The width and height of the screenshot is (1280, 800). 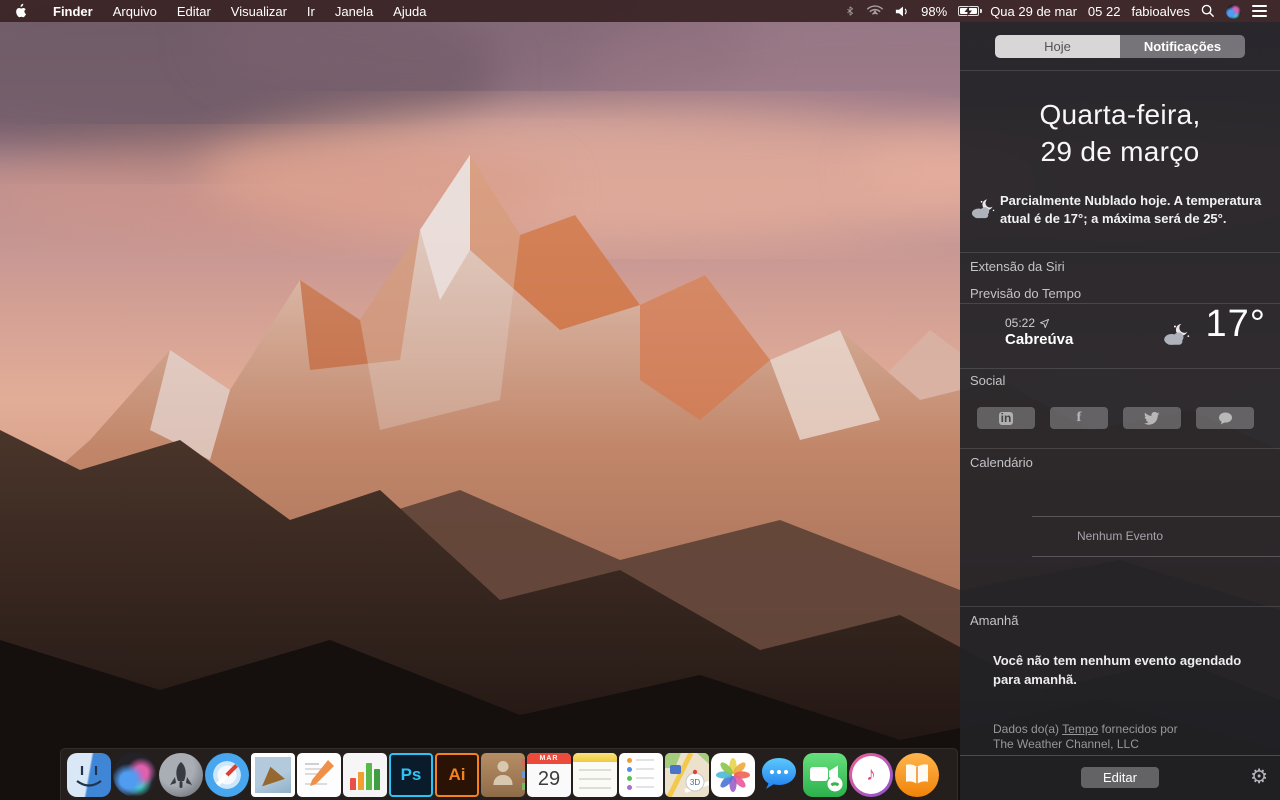 I want to click on menu-item-ajuda: Ajuda, so click(x=409, y=11).